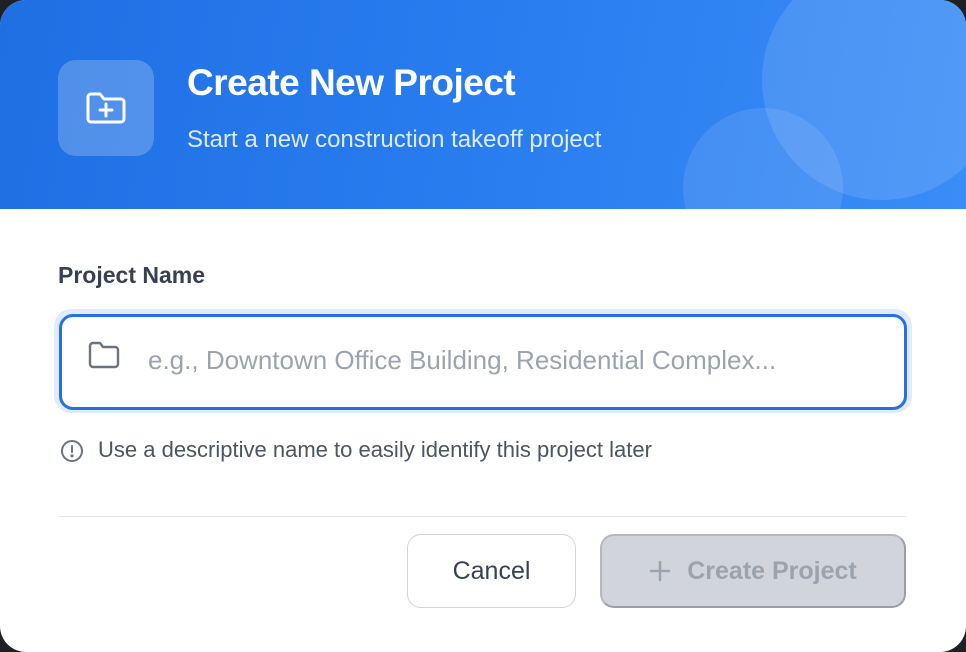 This screenshot has width=966, height=652. What do you see at coordinates (104, 355) in the screenshot?
I see `folder-icon` at bounding box center [104, 355].